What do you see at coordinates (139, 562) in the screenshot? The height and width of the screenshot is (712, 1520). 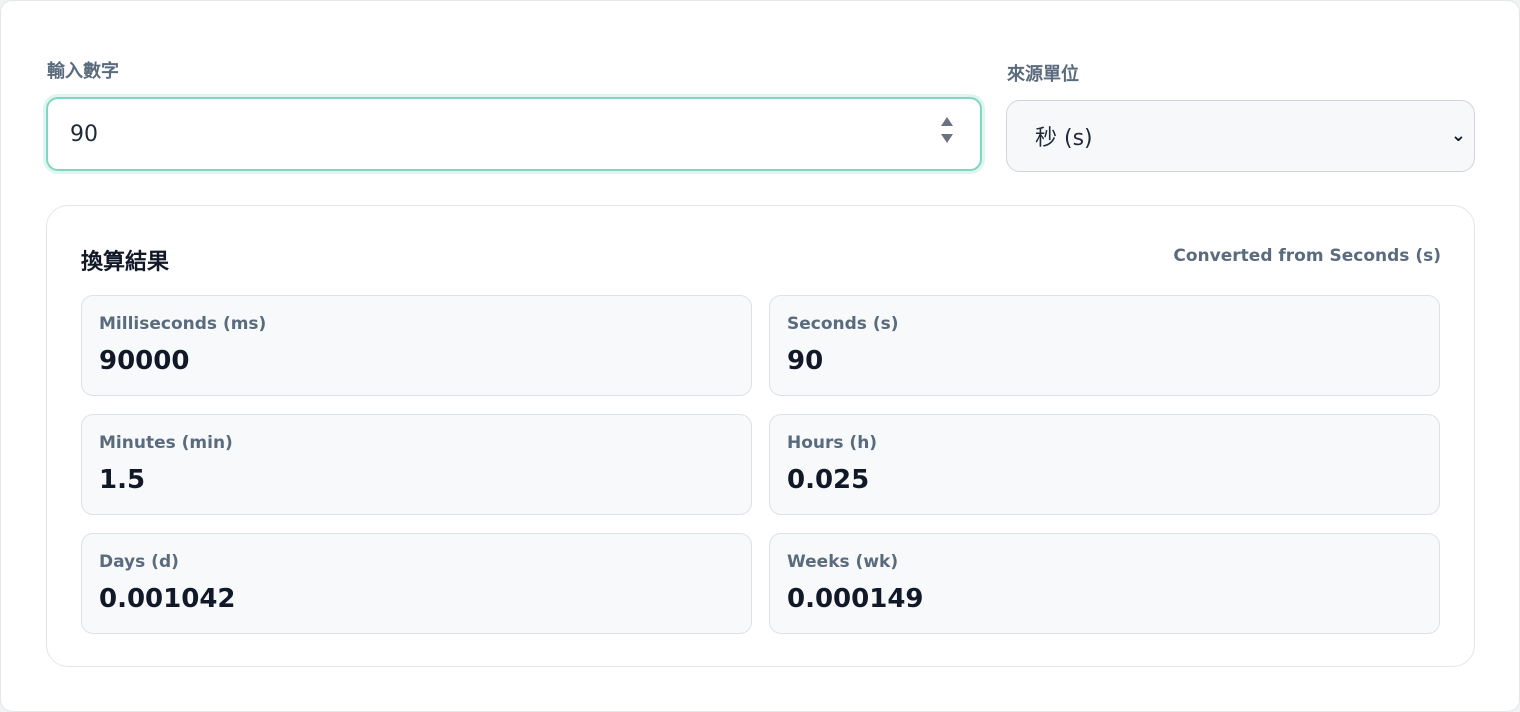 I see `result-label: Days (d)` at bounding box center [139, 562].